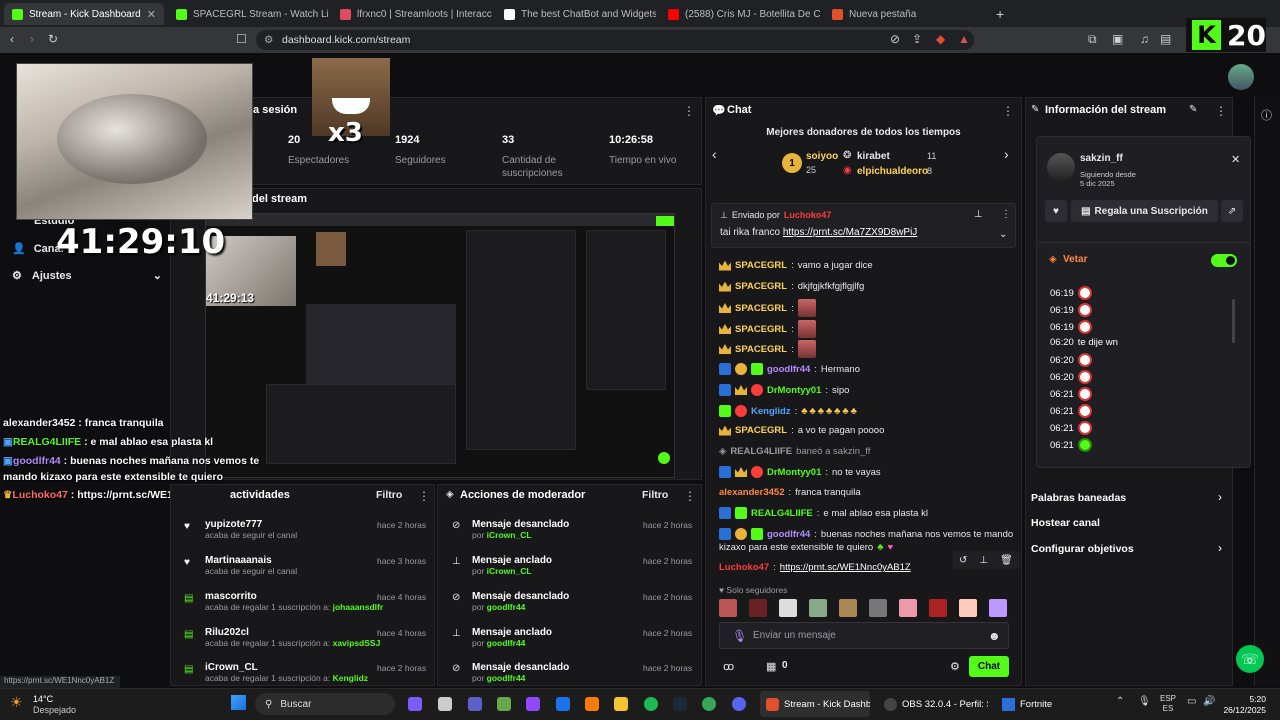 The image size is (1280, 720). Describe the element at coordinates (994, 636) in the screenshot. I see `emoji-icon: ☻` at that location.